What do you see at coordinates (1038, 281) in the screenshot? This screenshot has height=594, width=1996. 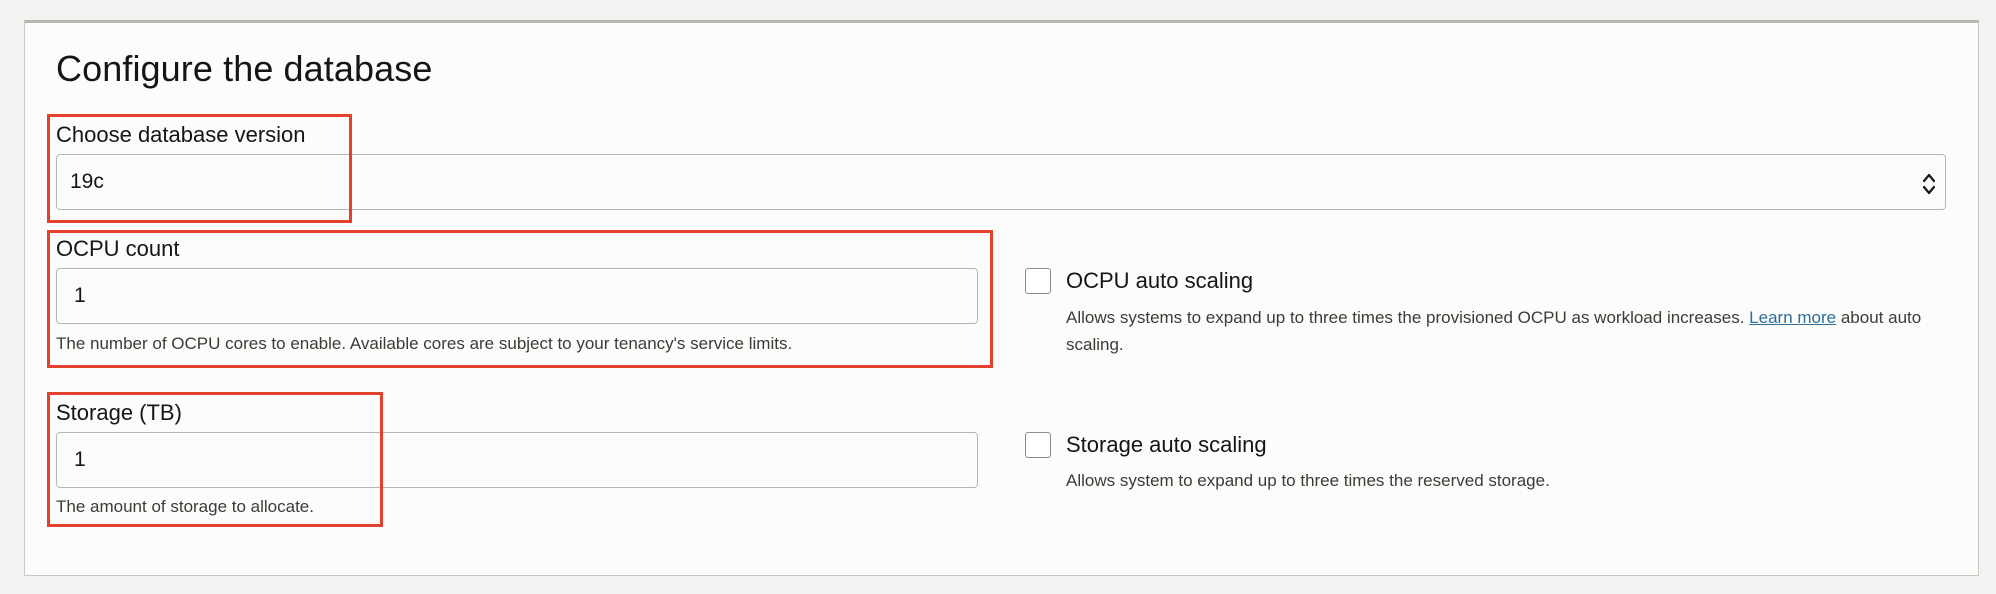 I see `ocpu-auto-scaling-checkbox` at bounding box center [1038, 281].